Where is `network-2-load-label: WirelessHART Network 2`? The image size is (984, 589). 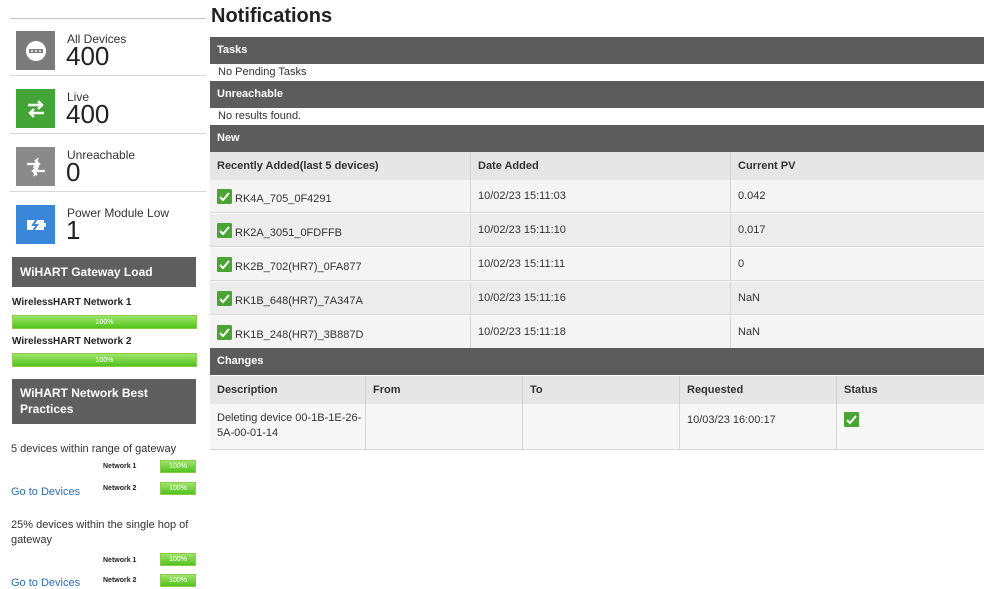 network-2-load-label: WirelessHART Network 2 is located at coordinates (72, 341).